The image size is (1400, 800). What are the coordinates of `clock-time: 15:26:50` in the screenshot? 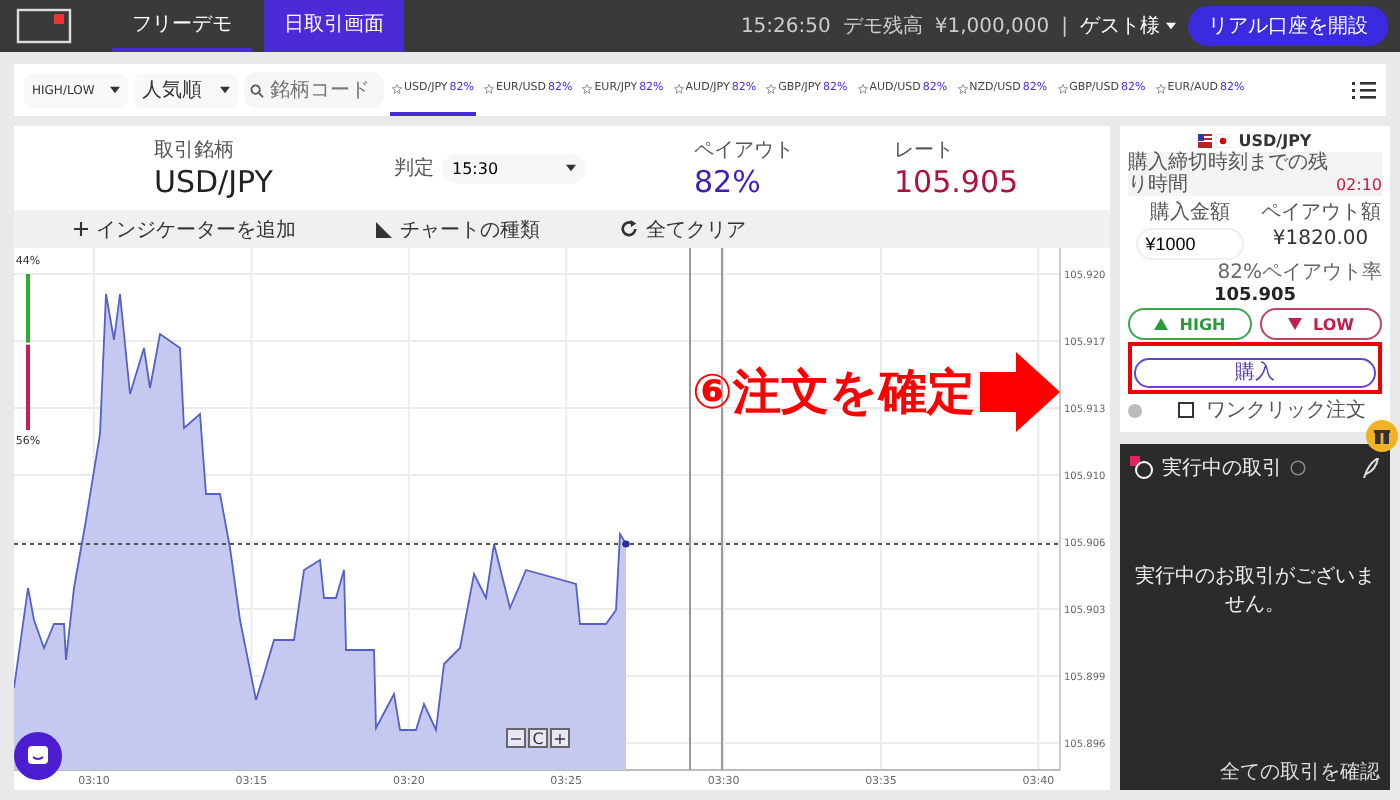 It's located at (785, 26).